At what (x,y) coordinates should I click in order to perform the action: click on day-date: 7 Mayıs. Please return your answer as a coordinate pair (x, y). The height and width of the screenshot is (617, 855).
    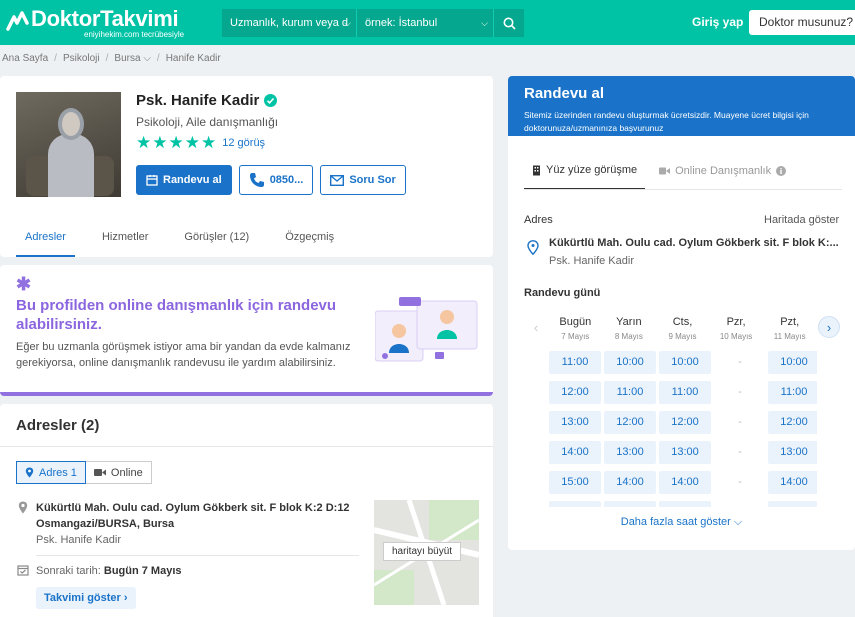
    Looking at the image, I should click on (575, 336).